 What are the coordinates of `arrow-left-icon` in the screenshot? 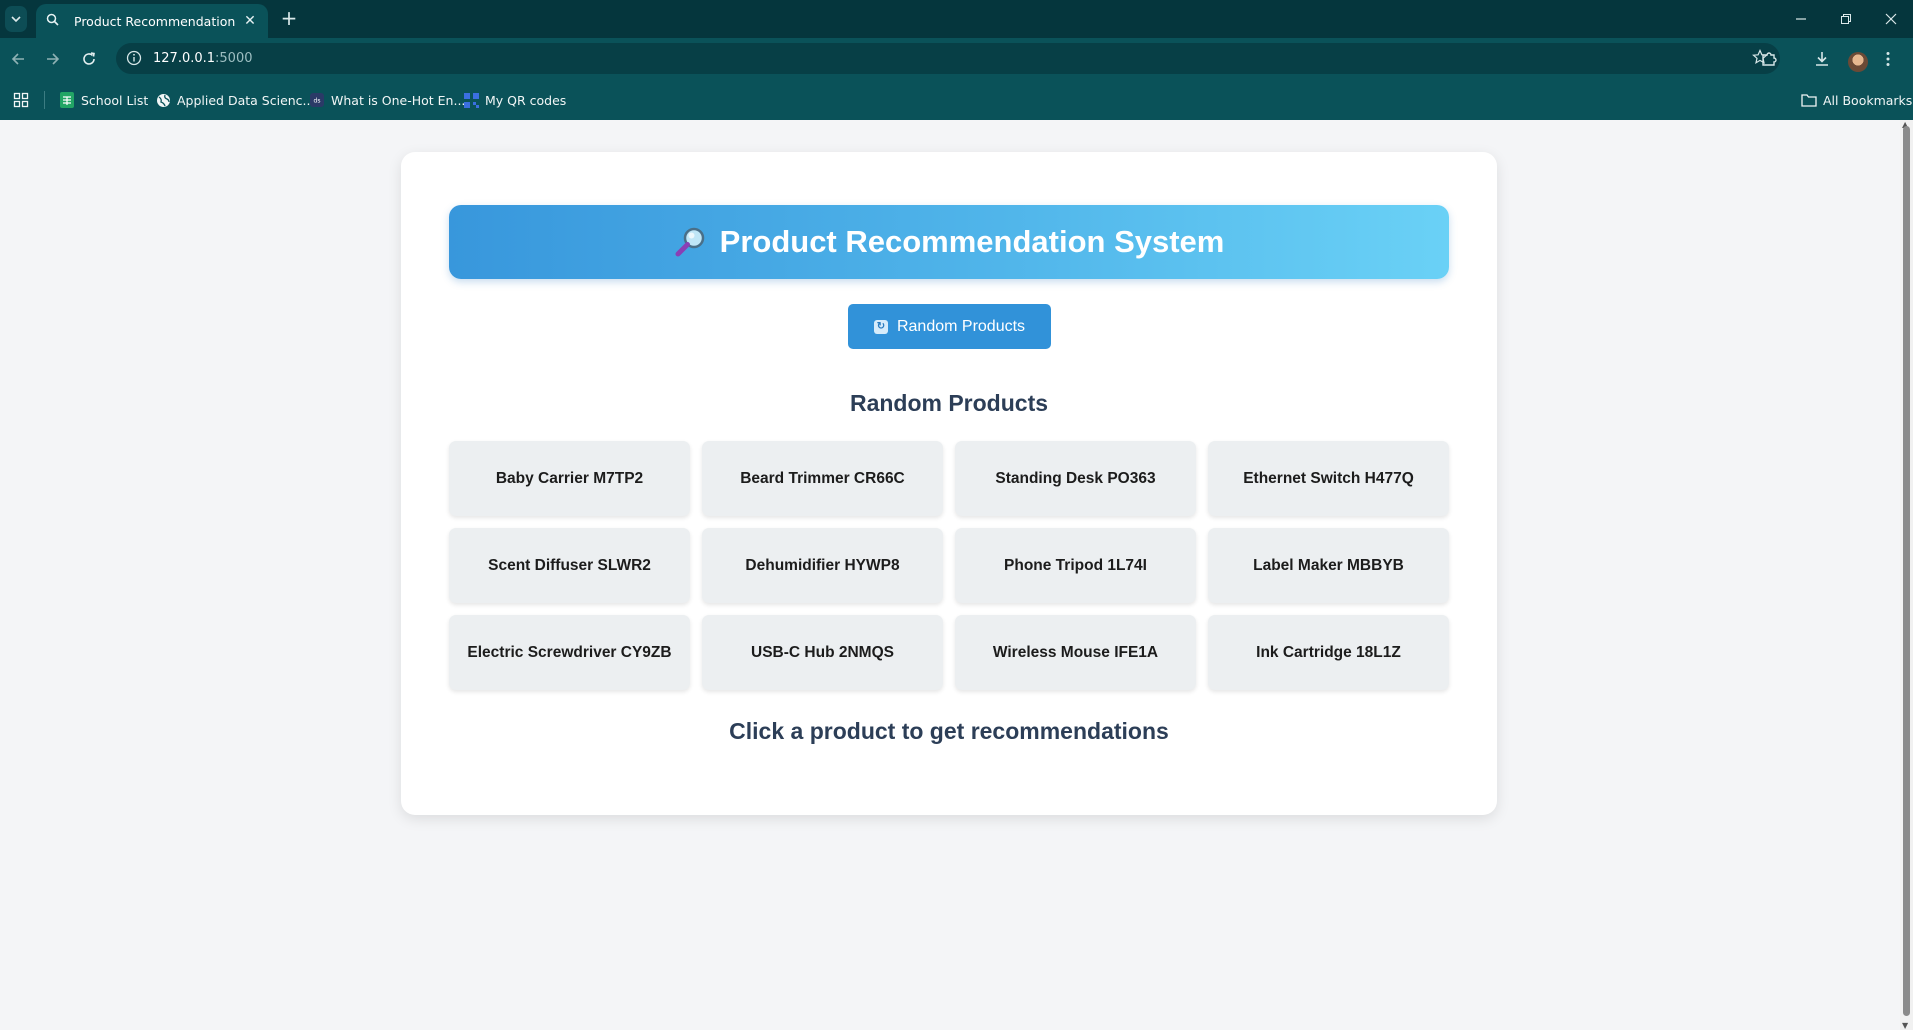 It's located at (17, 59).